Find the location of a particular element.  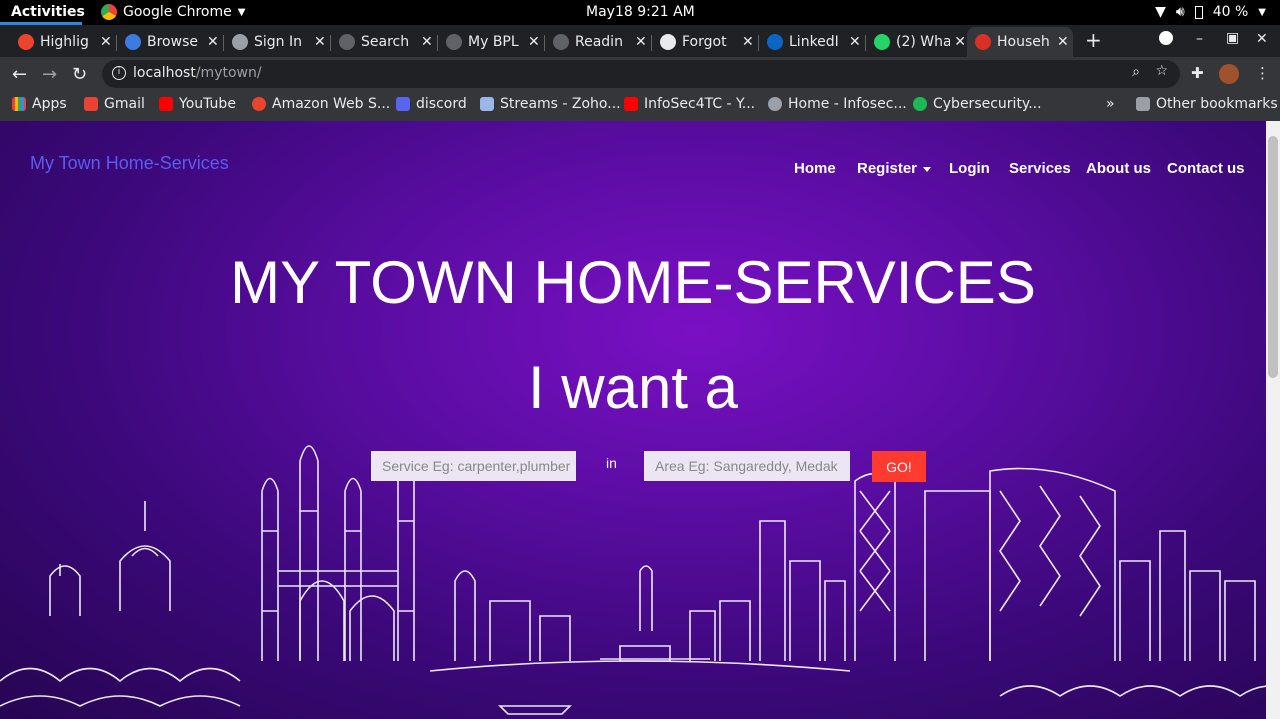

battery-icon is located at coordinates (1198, 12).